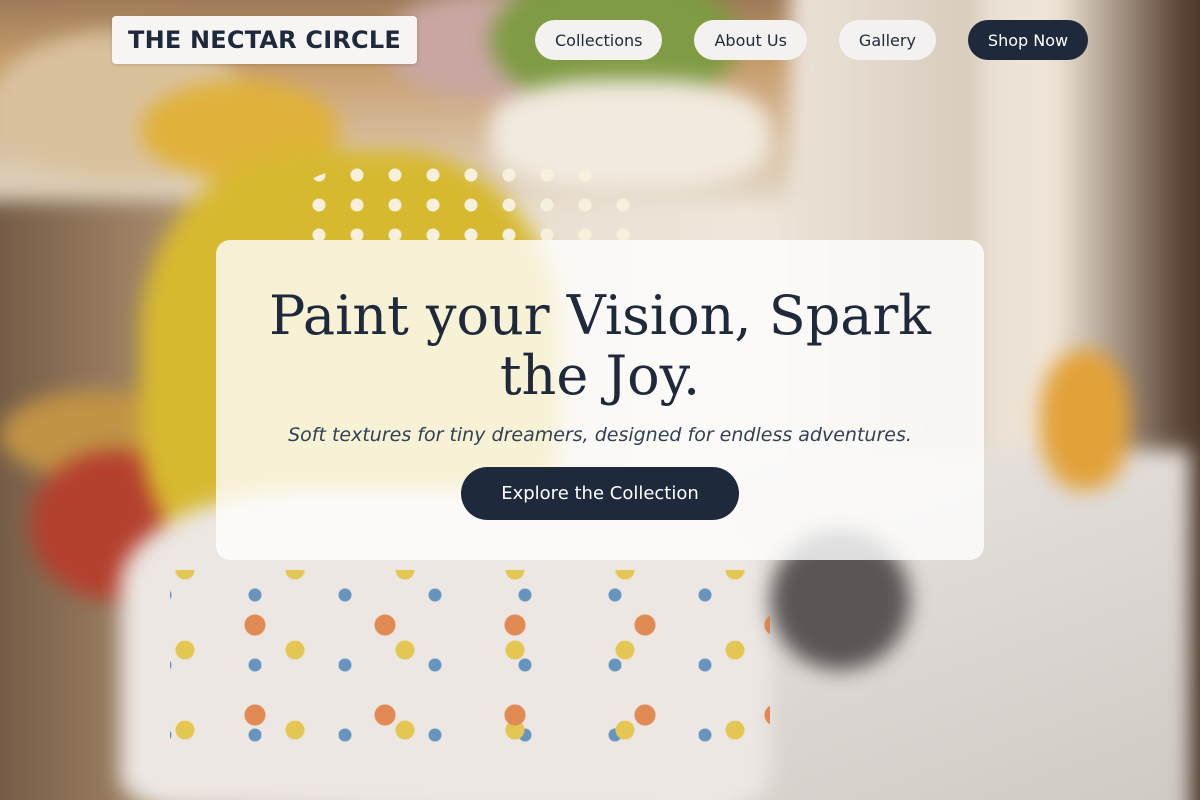 The width and height of the screenshot is (1200, 800). I want to click on explore-collection-button: Explore the Collection, so click(600, 493).